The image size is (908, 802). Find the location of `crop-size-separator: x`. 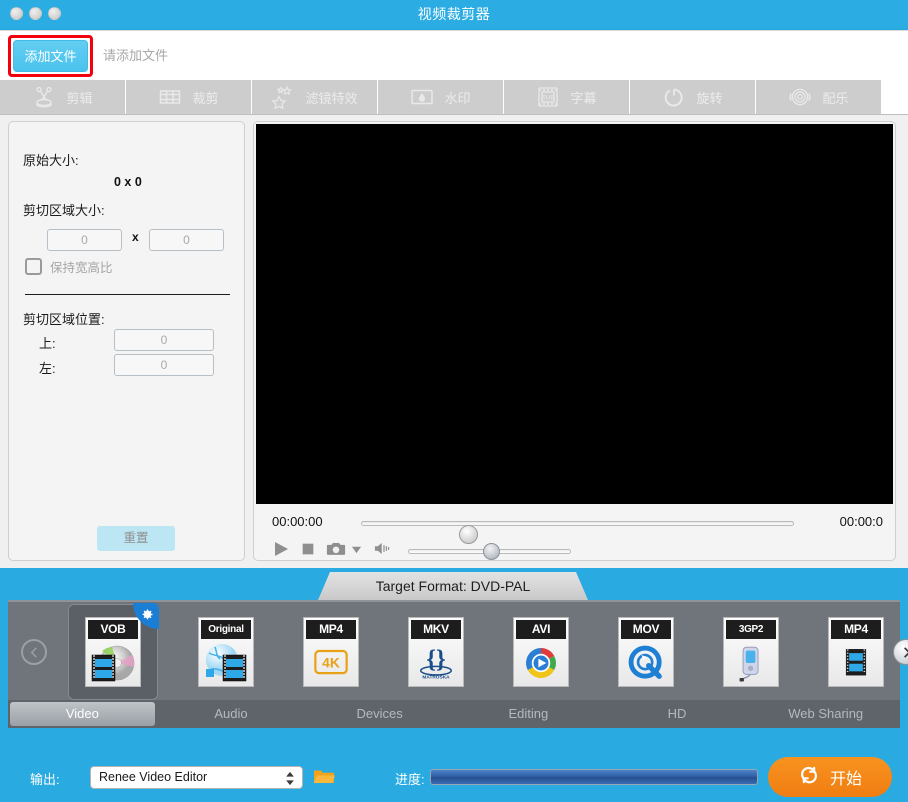

crop-size-separator: x is located at coordinates (135, 237).